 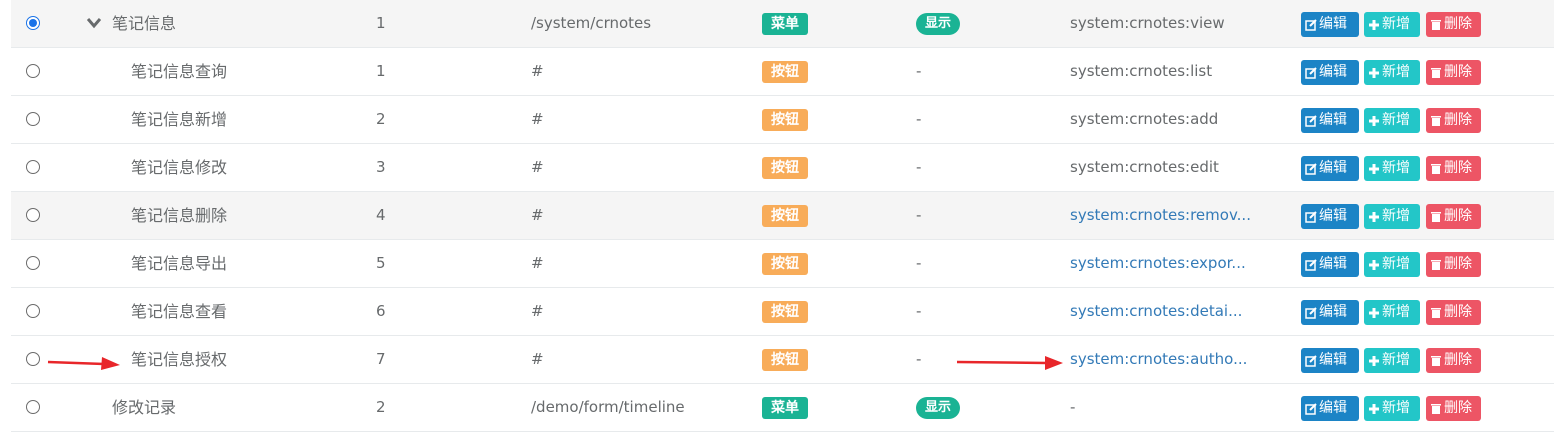 I want to click on permission-text: system:crnotes:view, so click(x=1147, y=23).